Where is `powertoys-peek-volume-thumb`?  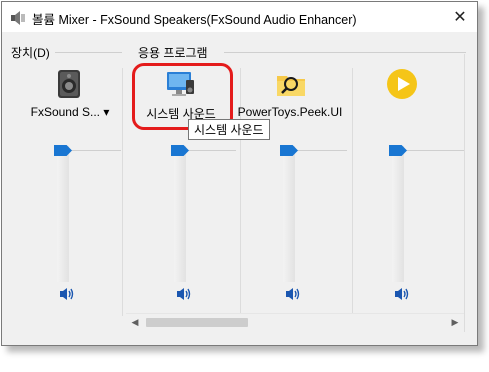
powertoys-peek-volume-thumb is located at coordinates (289, 150).